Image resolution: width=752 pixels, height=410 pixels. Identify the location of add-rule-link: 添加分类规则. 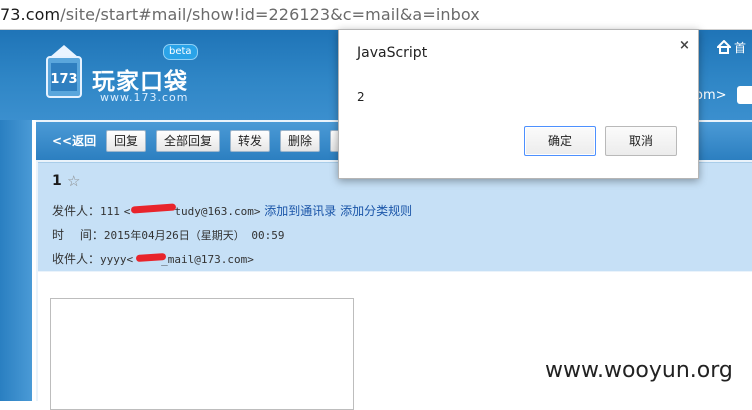
(376, 211).